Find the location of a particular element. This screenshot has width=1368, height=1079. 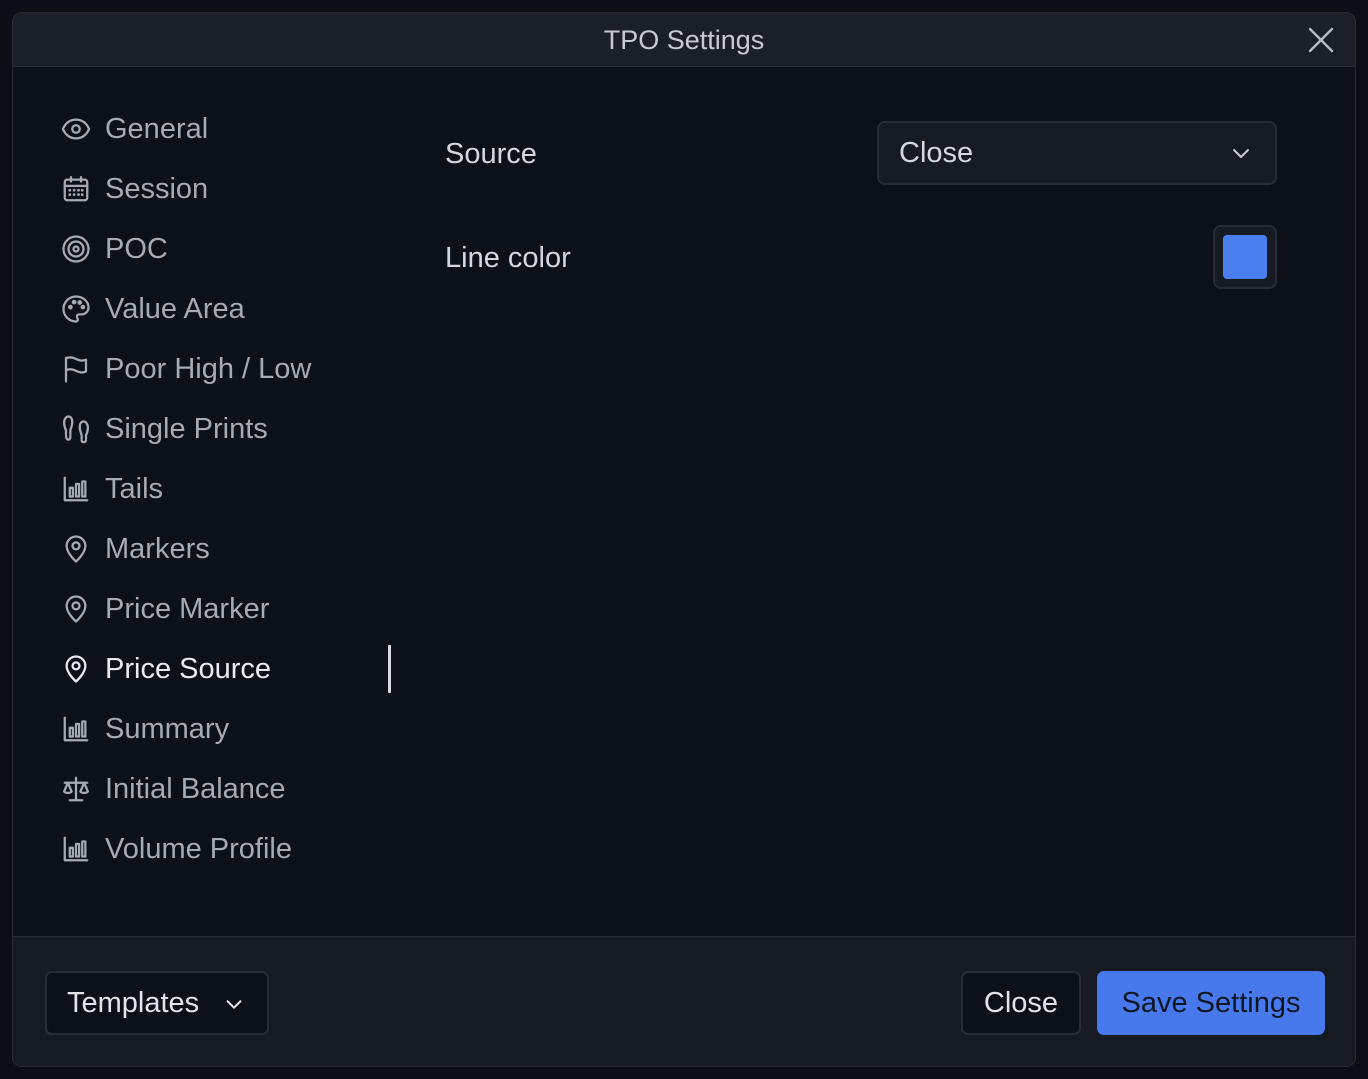

sidebar-item-volume-profile: Volume Profile is located at coordinates (224, 849).